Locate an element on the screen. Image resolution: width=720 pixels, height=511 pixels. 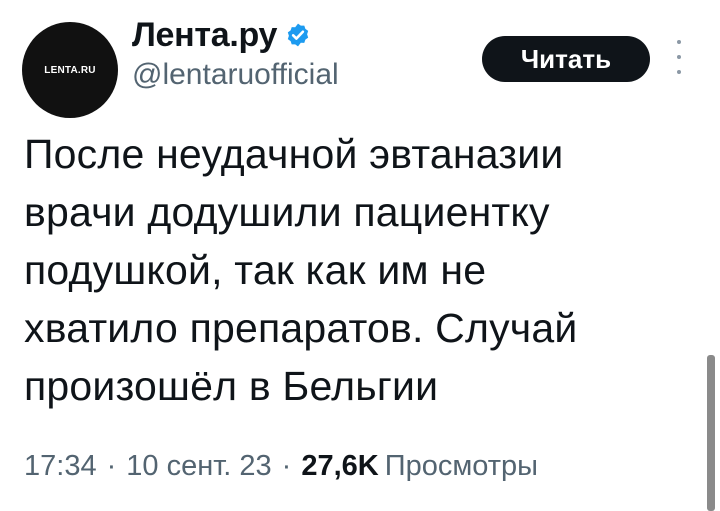
read-button: Читать is located at coordinates (566, 59).